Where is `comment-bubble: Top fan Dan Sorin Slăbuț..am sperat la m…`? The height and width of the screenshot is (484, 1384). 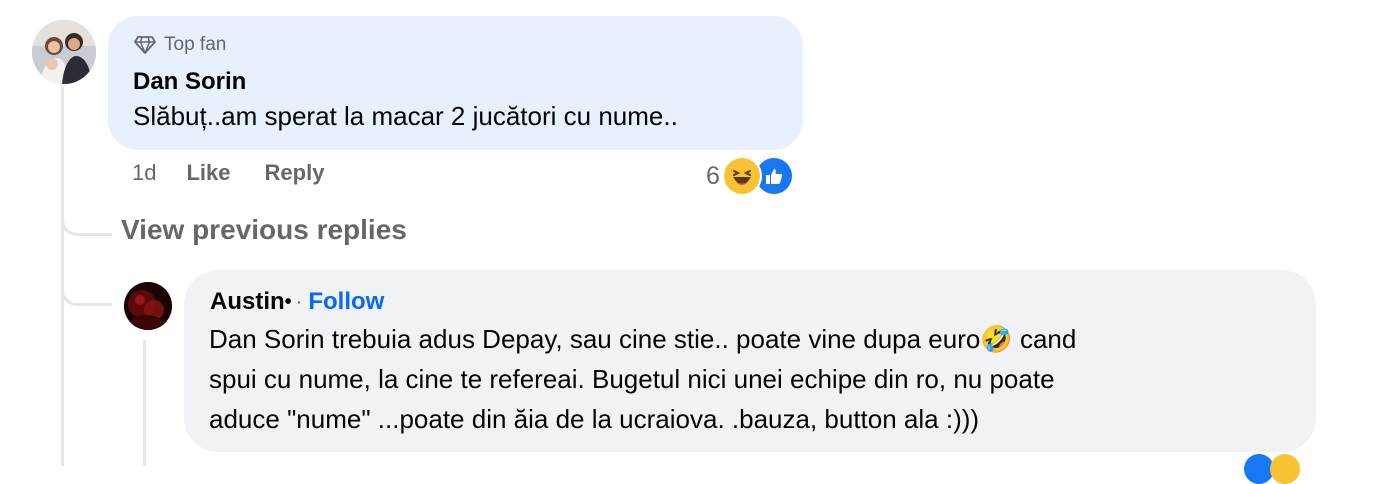
comment-bubble: Top fan Dan Sorin Slăbuț..am sperat la m… is located at coordinates (455, 83).